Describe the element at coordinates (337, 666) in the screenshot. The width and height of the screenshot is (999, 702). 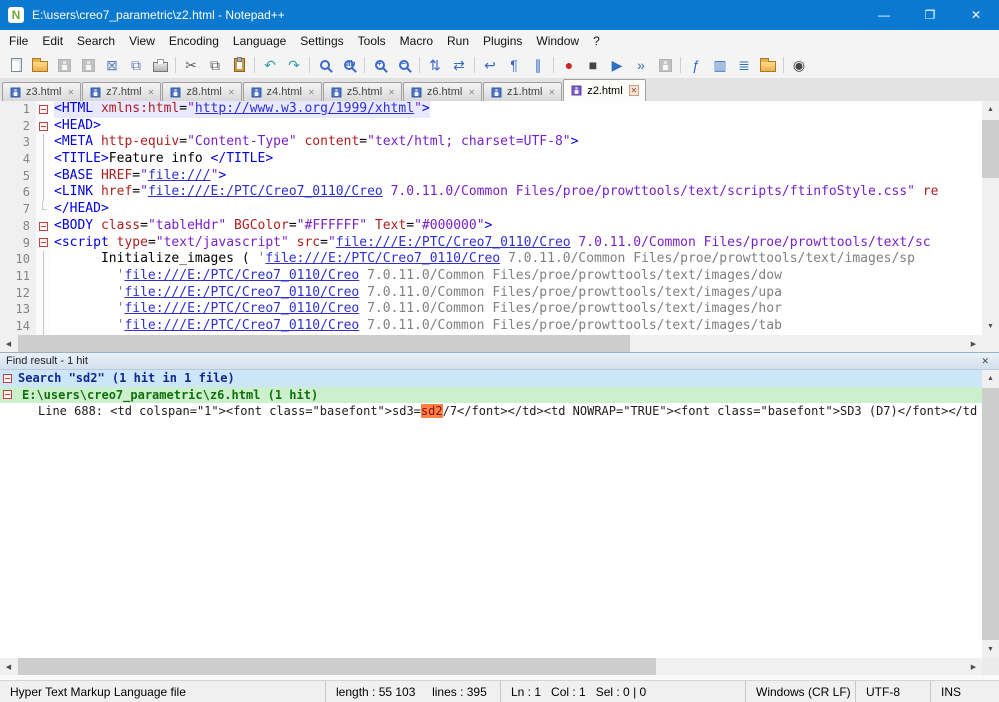
I see `find-hscroll-thumb` at that location.